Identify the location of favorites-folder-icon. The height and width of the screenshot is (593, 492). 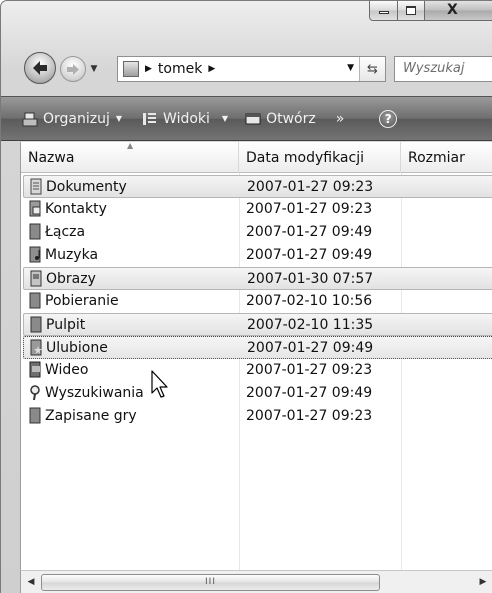
(36, 347).